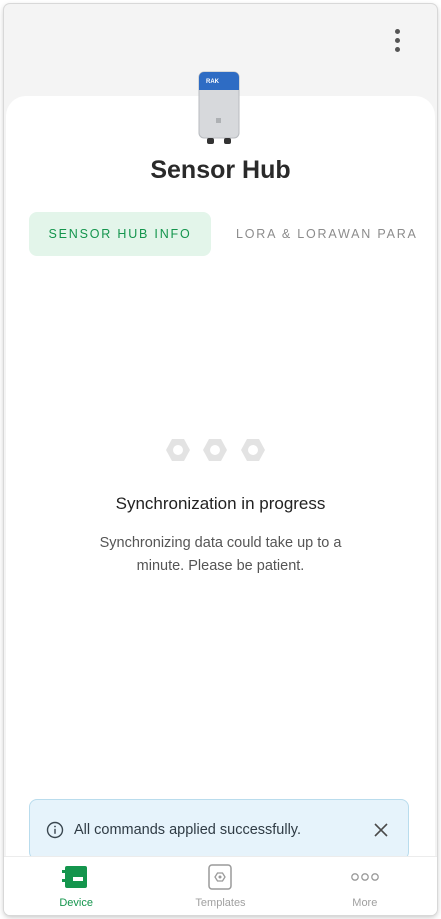  I want to click on more-horizontal-icon, so click(364, 877).